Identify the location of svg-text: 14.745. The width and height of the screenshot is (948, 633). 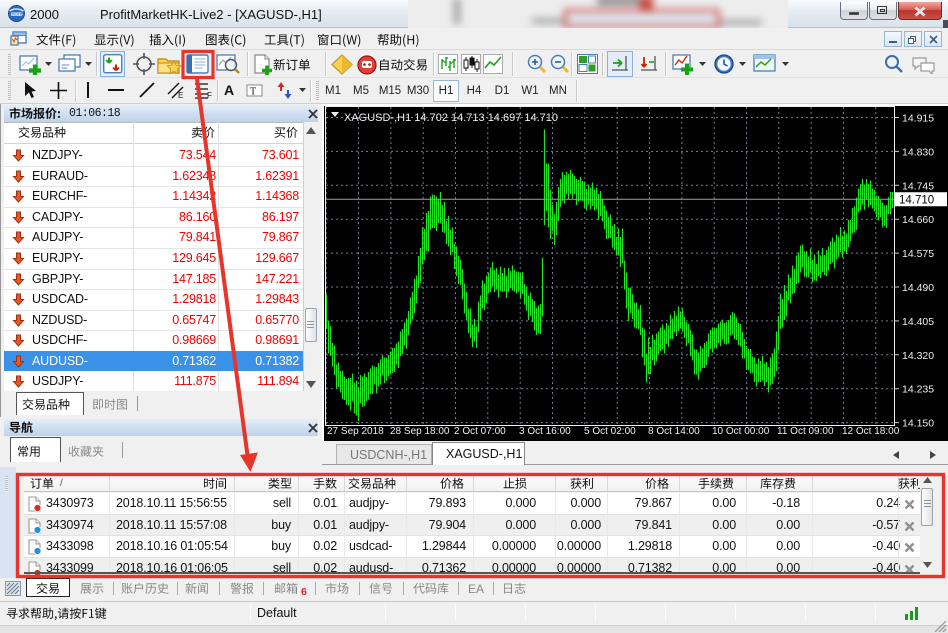
(918, 186).